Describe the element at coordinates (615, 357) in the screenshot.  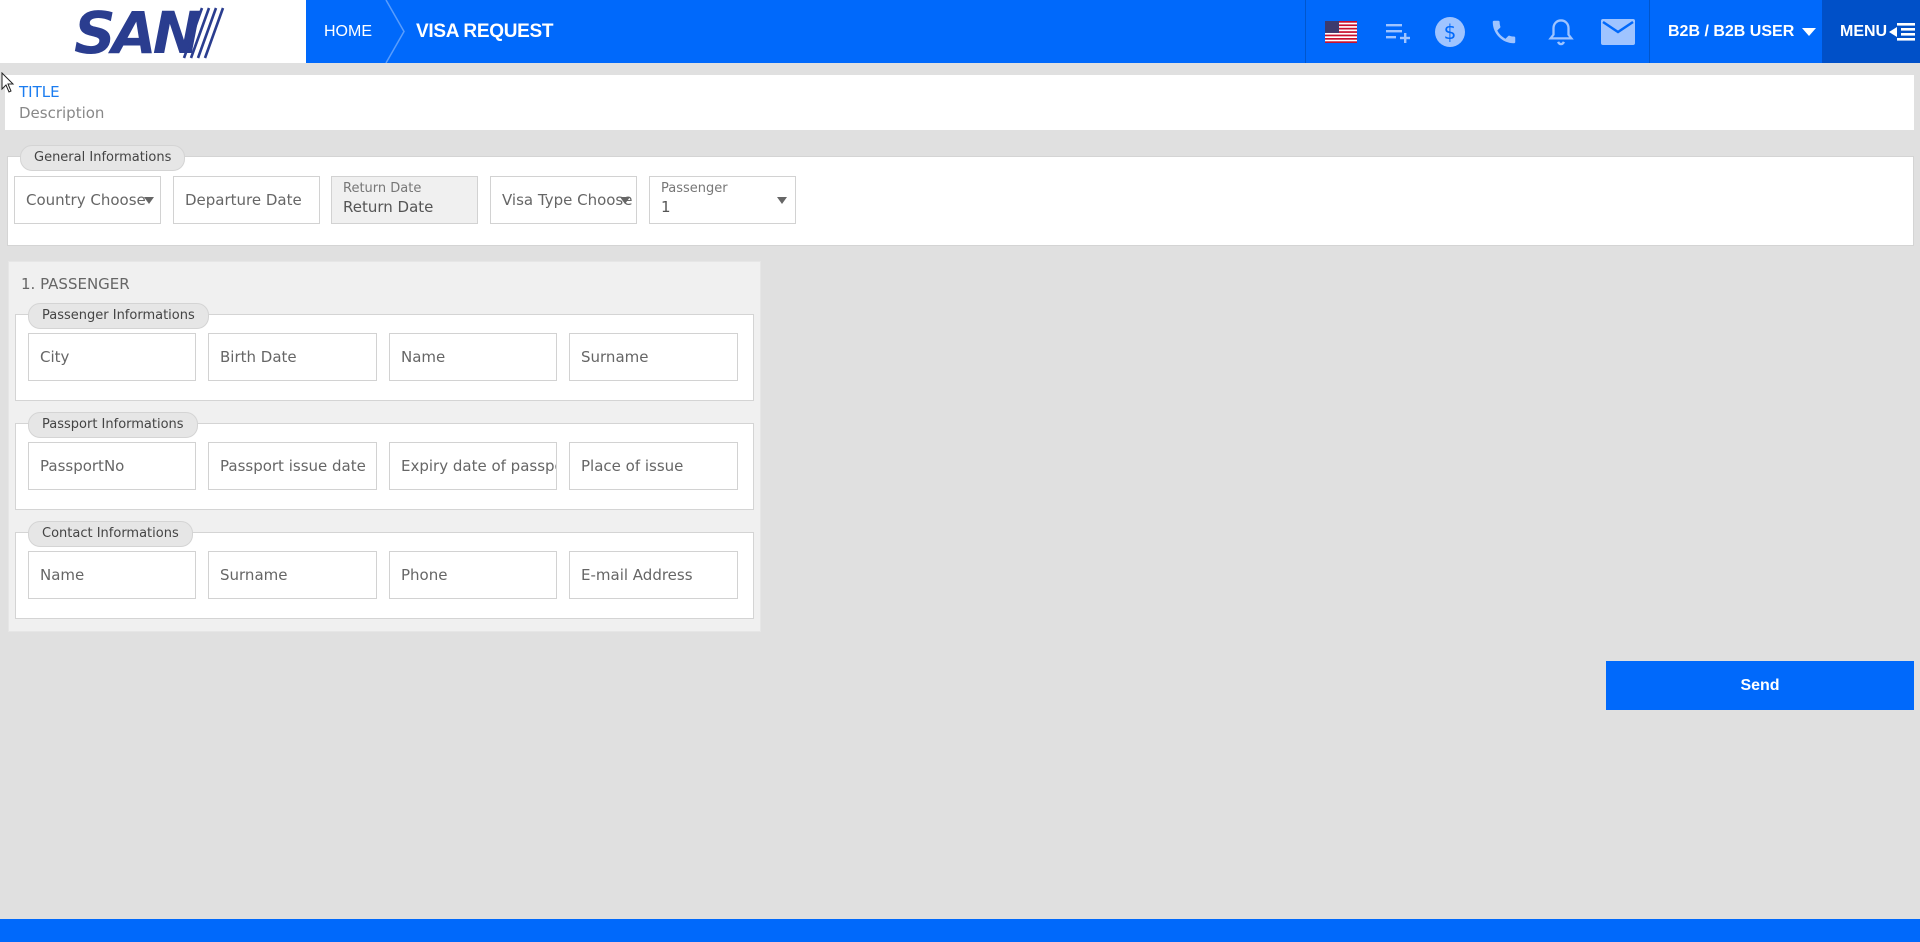
I see `surname-placeholder: Surname` at that location.